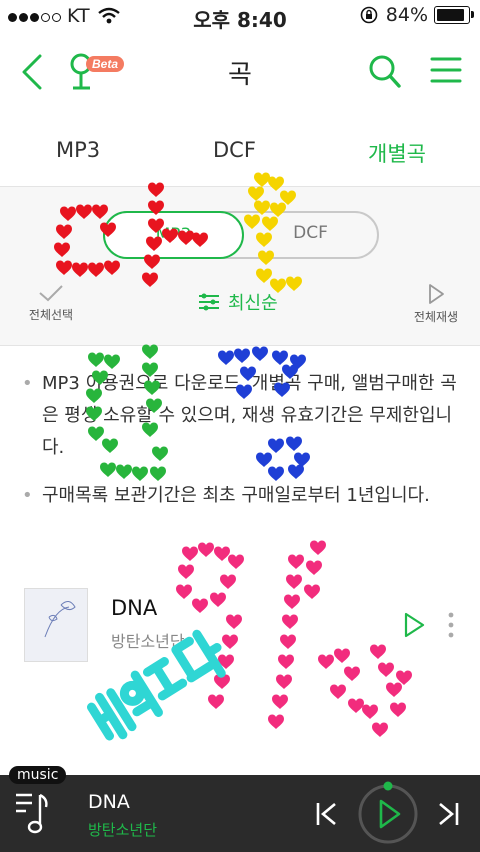 Image resolution: width=480 pixels, height=852 pixels. What do you see at coordinates (240, 16) in the screenshot?
I see `status-bar: KT 오후 8:40 84%` at bounding box center [240, 16].